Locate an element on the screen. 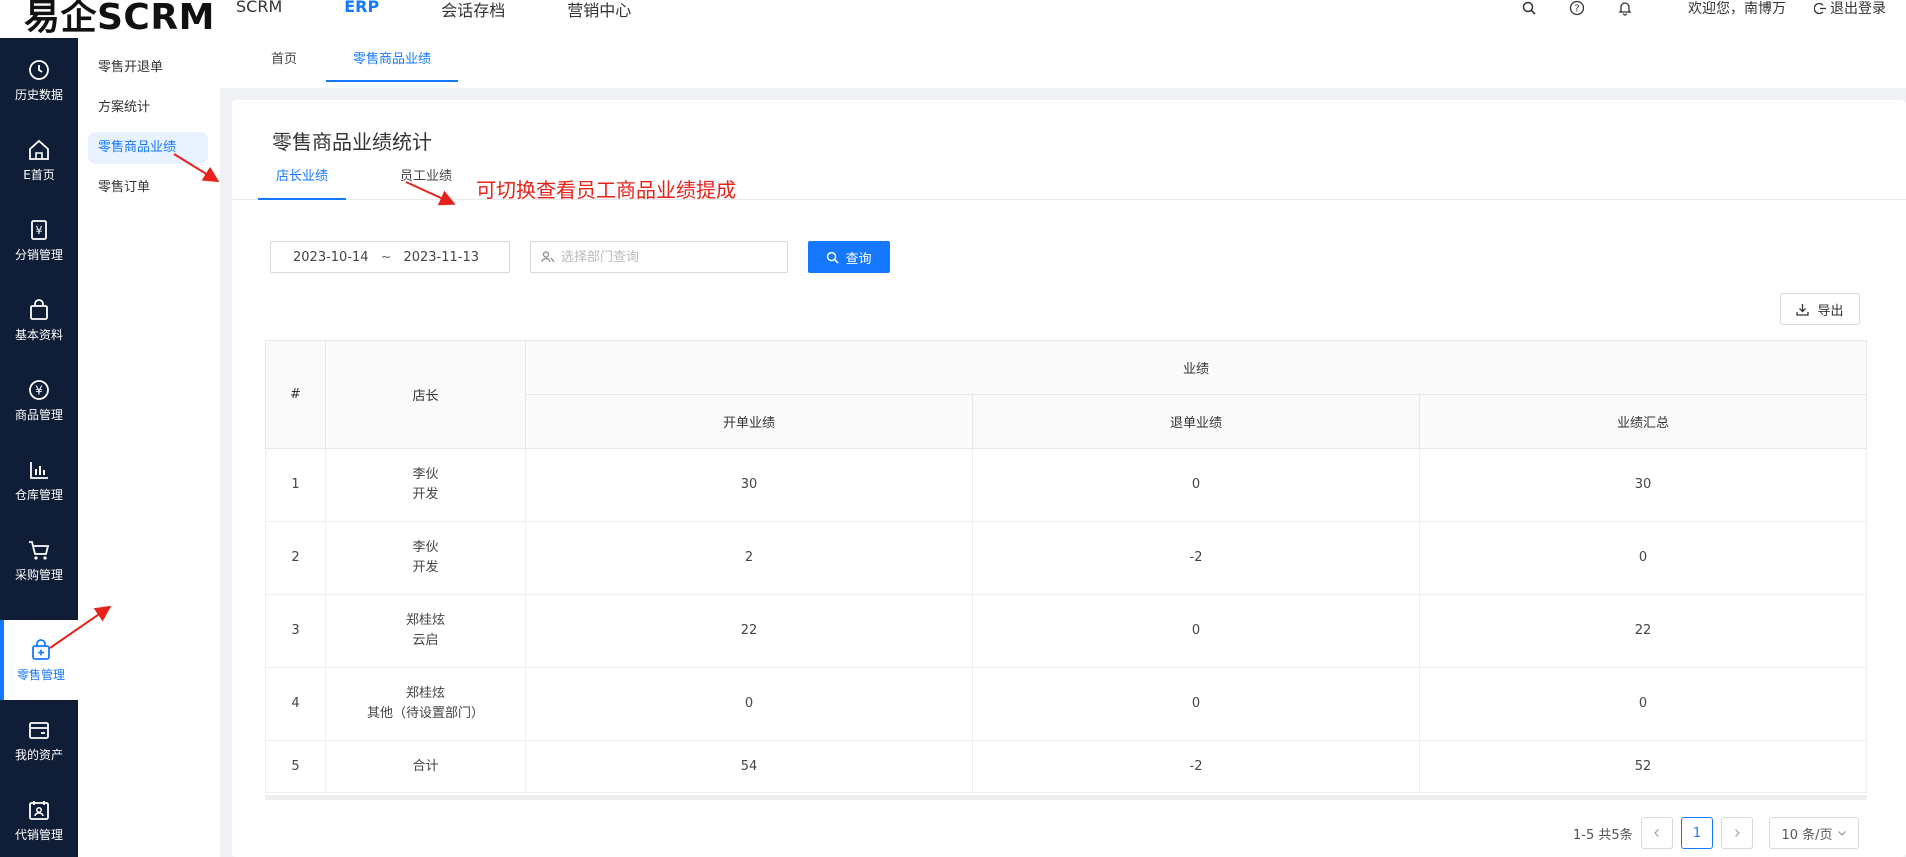 This screenshot has height=857, width=1906. home-icon is located at coordinates (39, 149).